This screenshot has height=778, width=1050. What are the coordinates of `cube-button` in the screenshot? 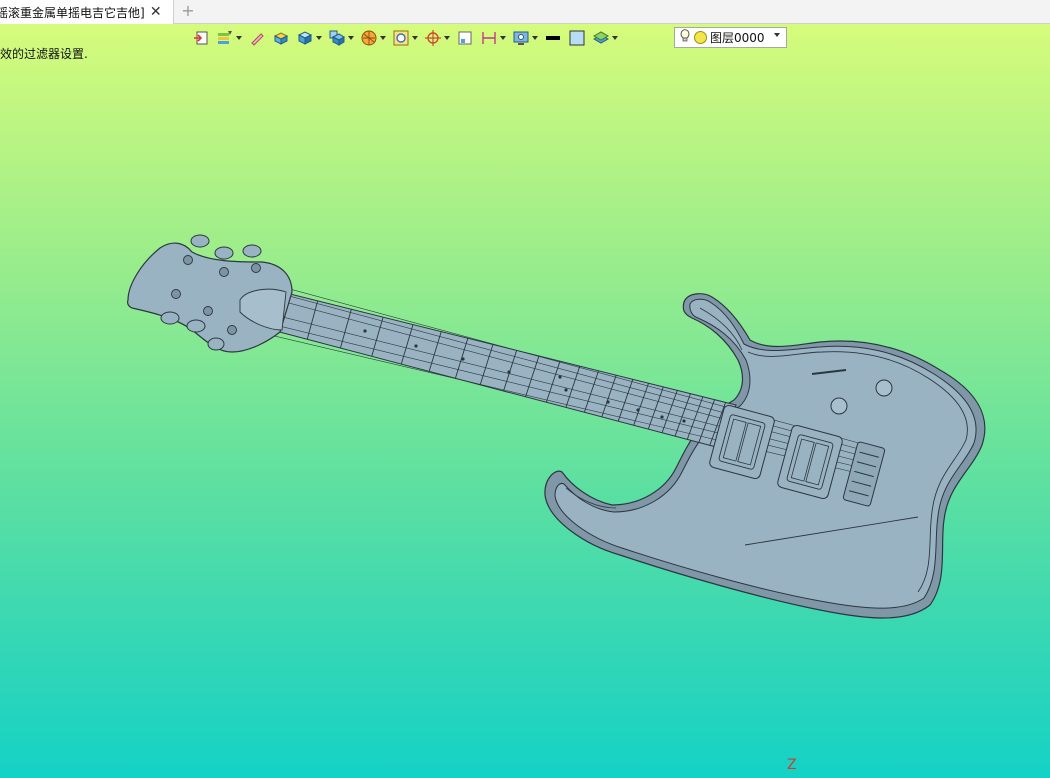 It's located at (309, 38).